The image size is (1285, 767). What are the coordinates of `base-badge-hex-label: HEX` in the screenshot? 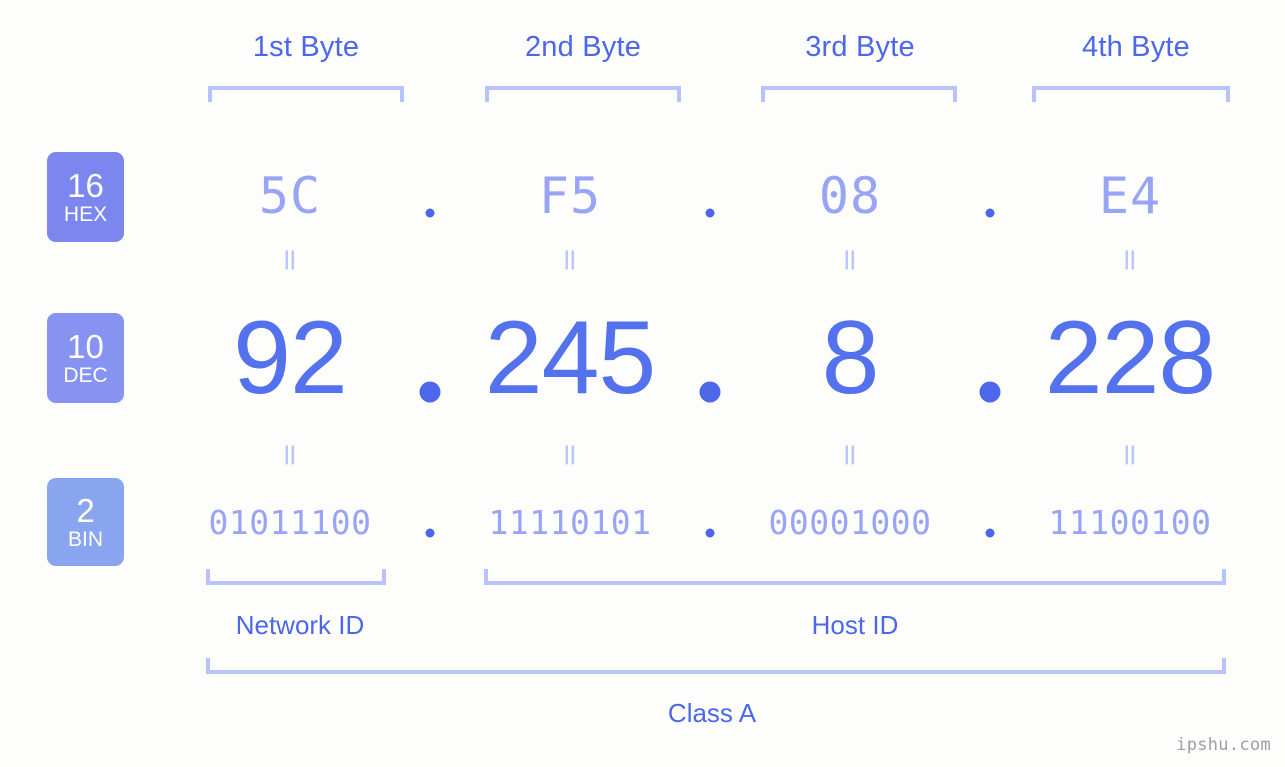 It's located at (85, 214).